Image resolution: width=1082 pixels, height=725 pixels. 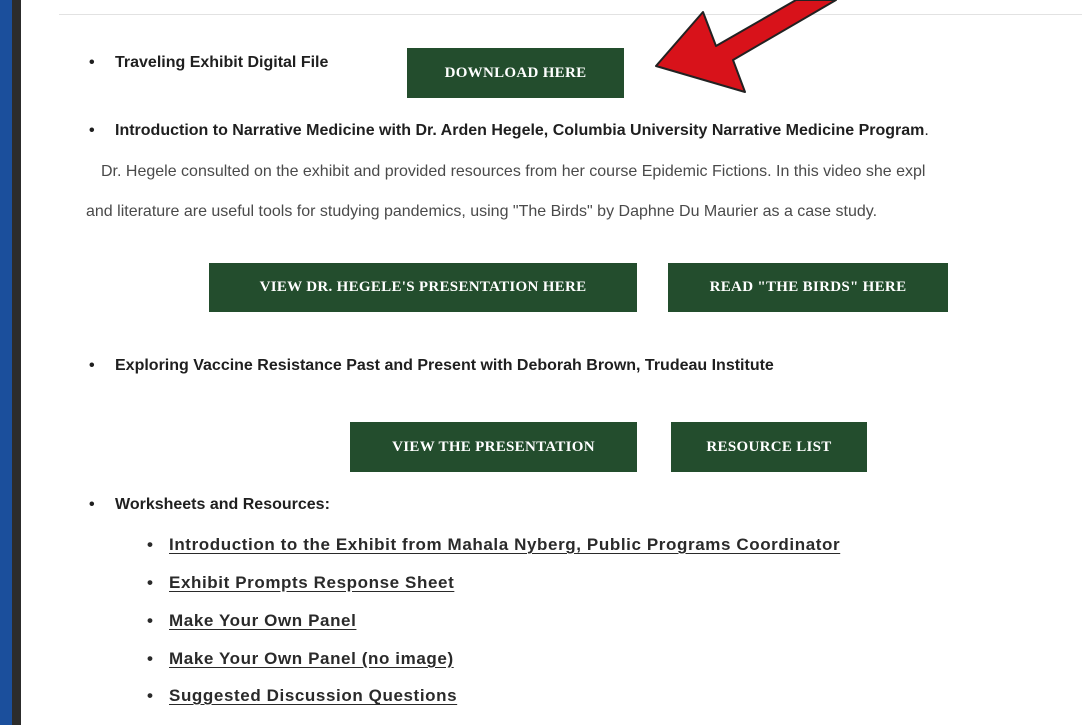 What do you see at coordinates (423, 287) in the screenshot?
I see `view-hegele-presentation-button: VIEW DR. HEGELE'S PRESENTATION HERE` at bounding box center [423, 287].